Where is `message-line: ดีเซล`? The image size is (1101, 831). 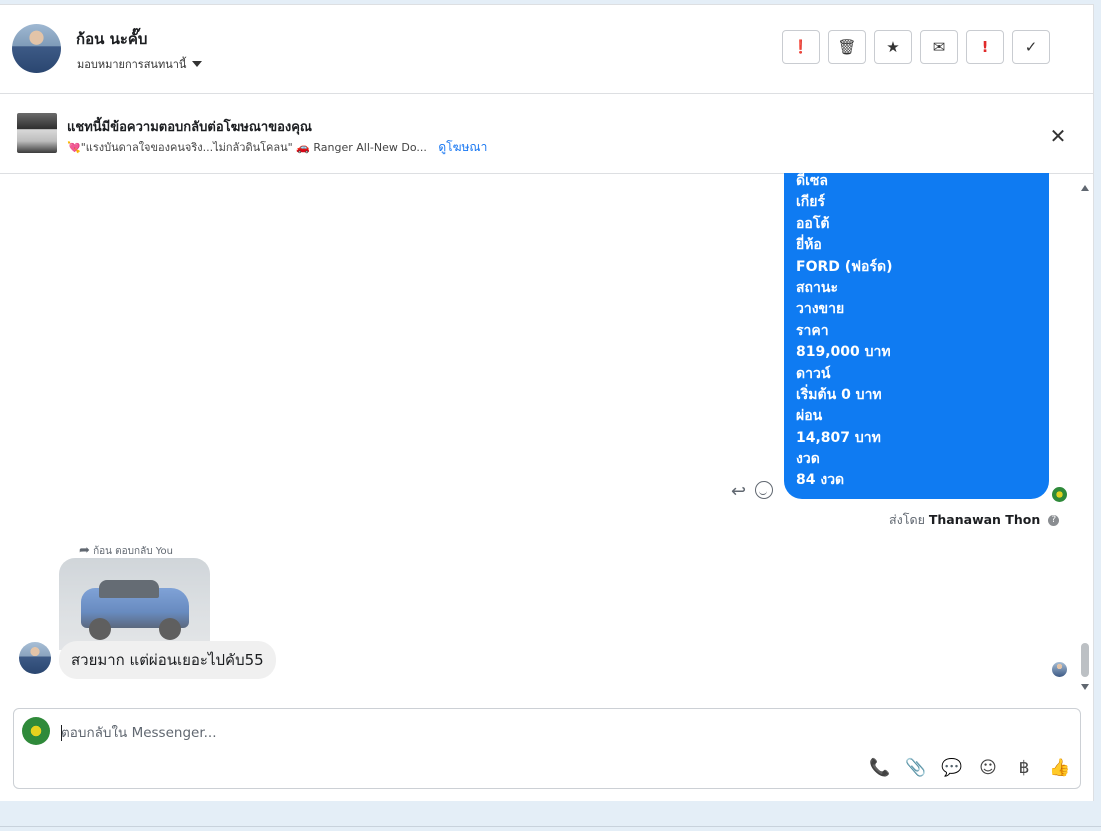 message-line: ดีเซล is located at coordinates (812, 181).